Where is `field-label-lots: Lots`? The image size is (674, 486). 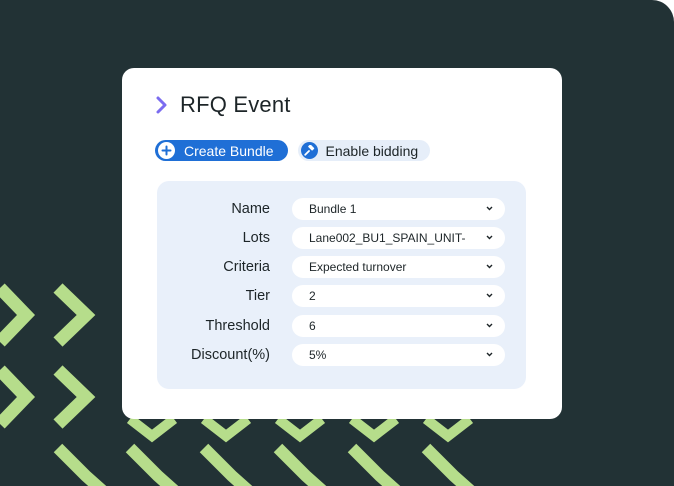 field-label-lots: Lots is located at coordinates (256, 238).